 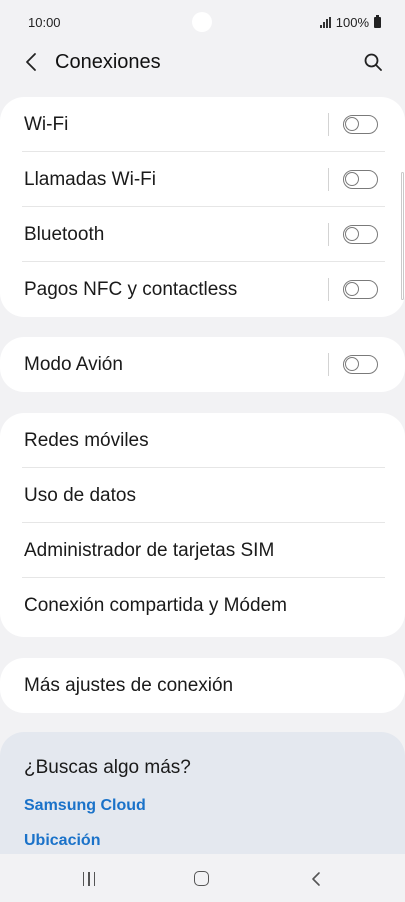 What do you see at coordinates (202, 179) in the screenshot?
I see `wifi-calling-row: Llamadas Wi-Fi` at bounding box center [202, 179].